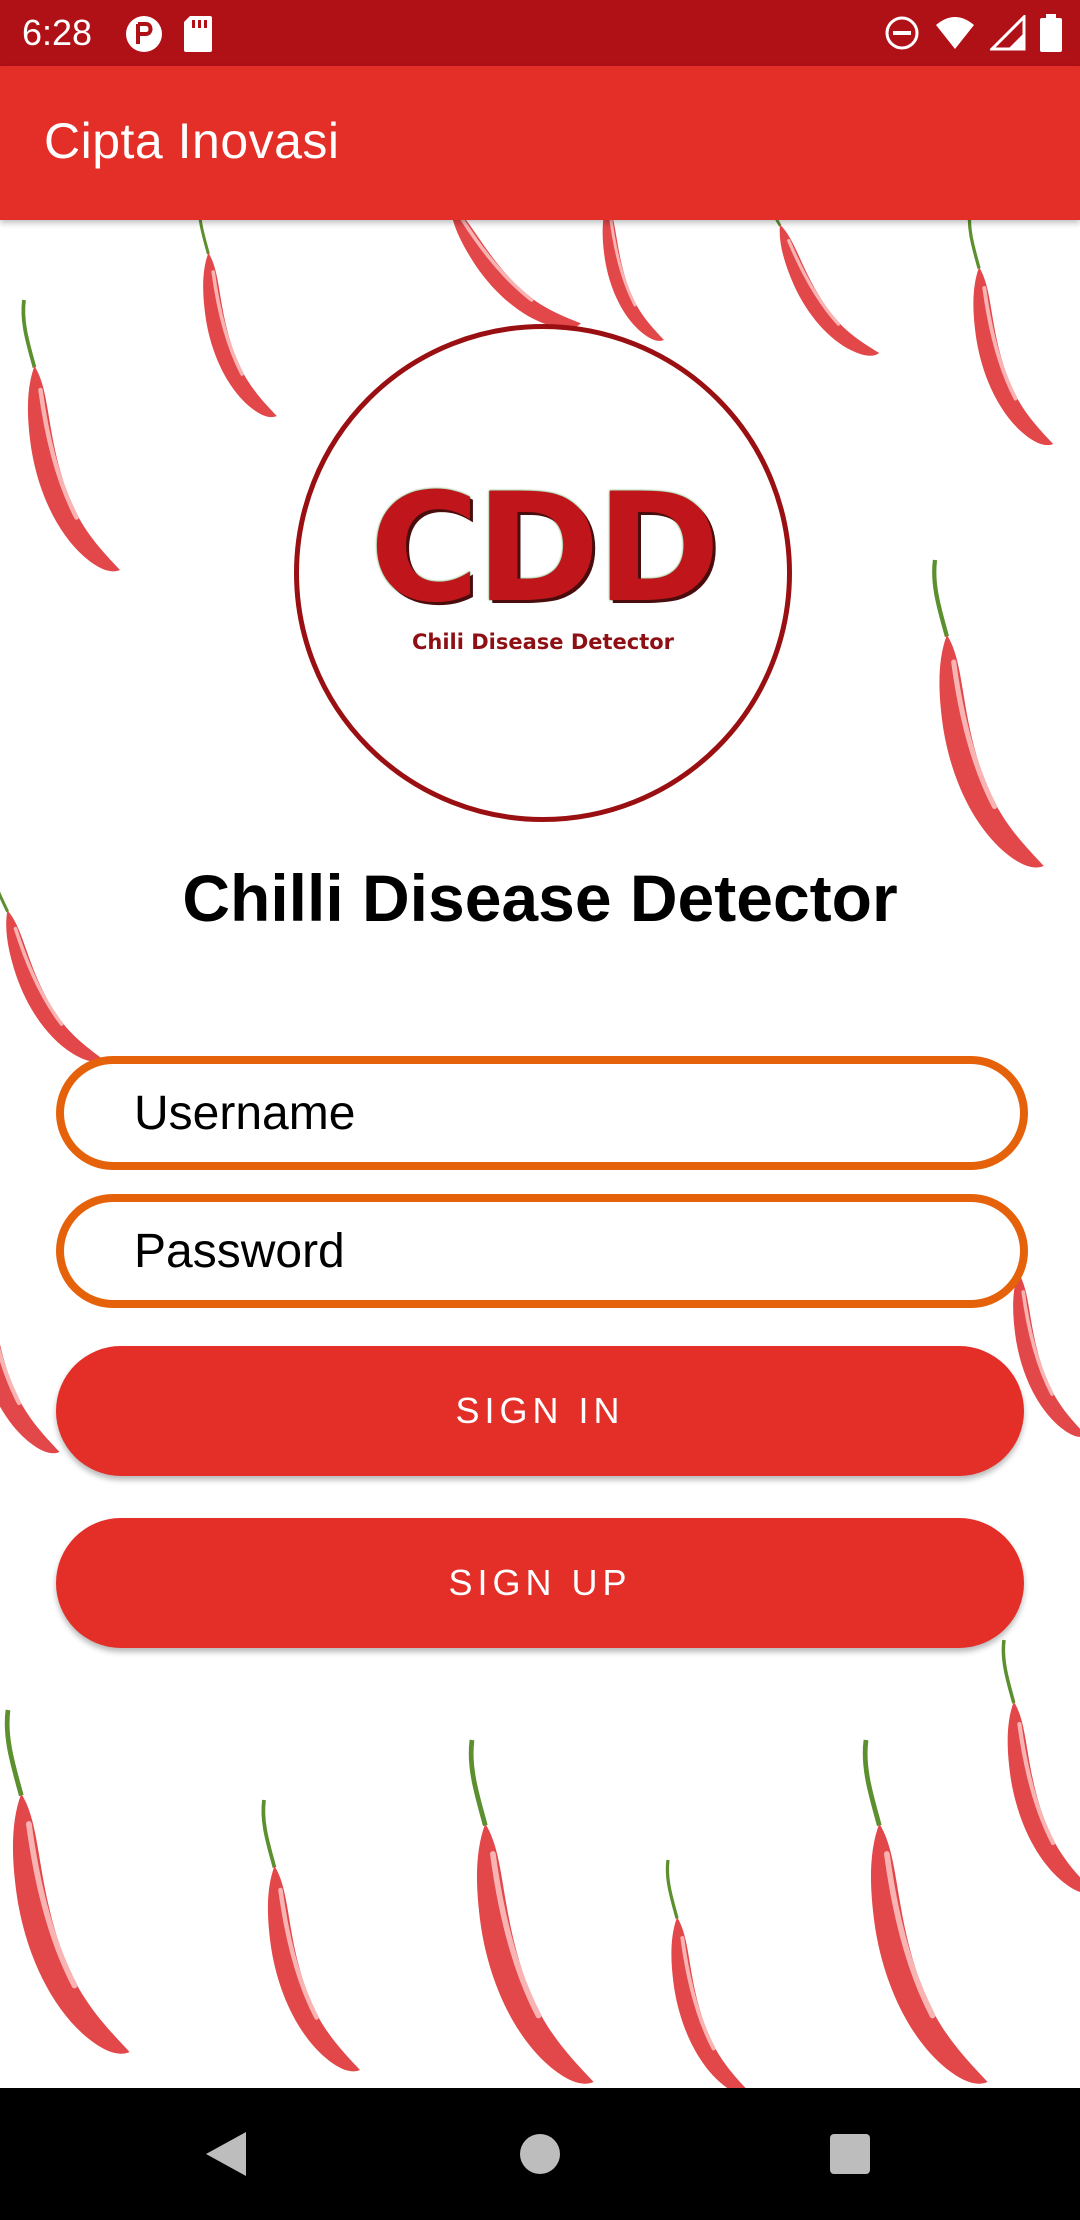  Describe the element at coordinates (144, 34) in the screenshot. I see `pocket-icon` at that location.